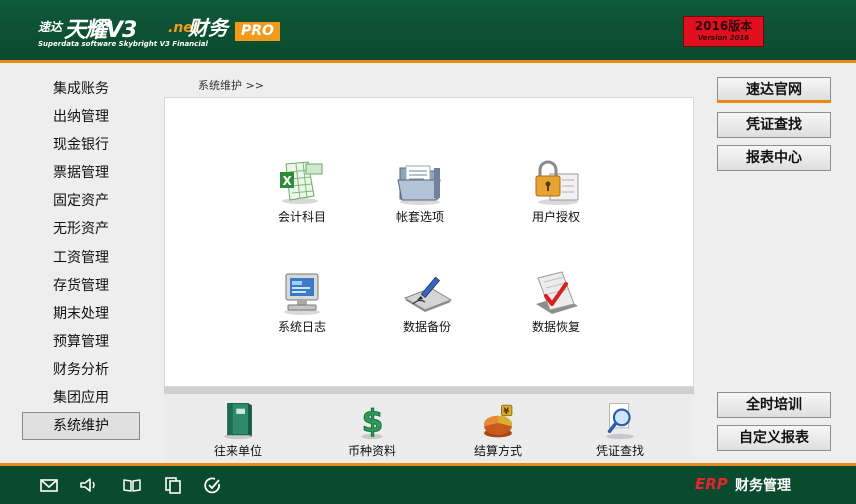 This screenshot has height=504, width=856. I want to click on tile-system-log: 系统日志, so click(302, 302).